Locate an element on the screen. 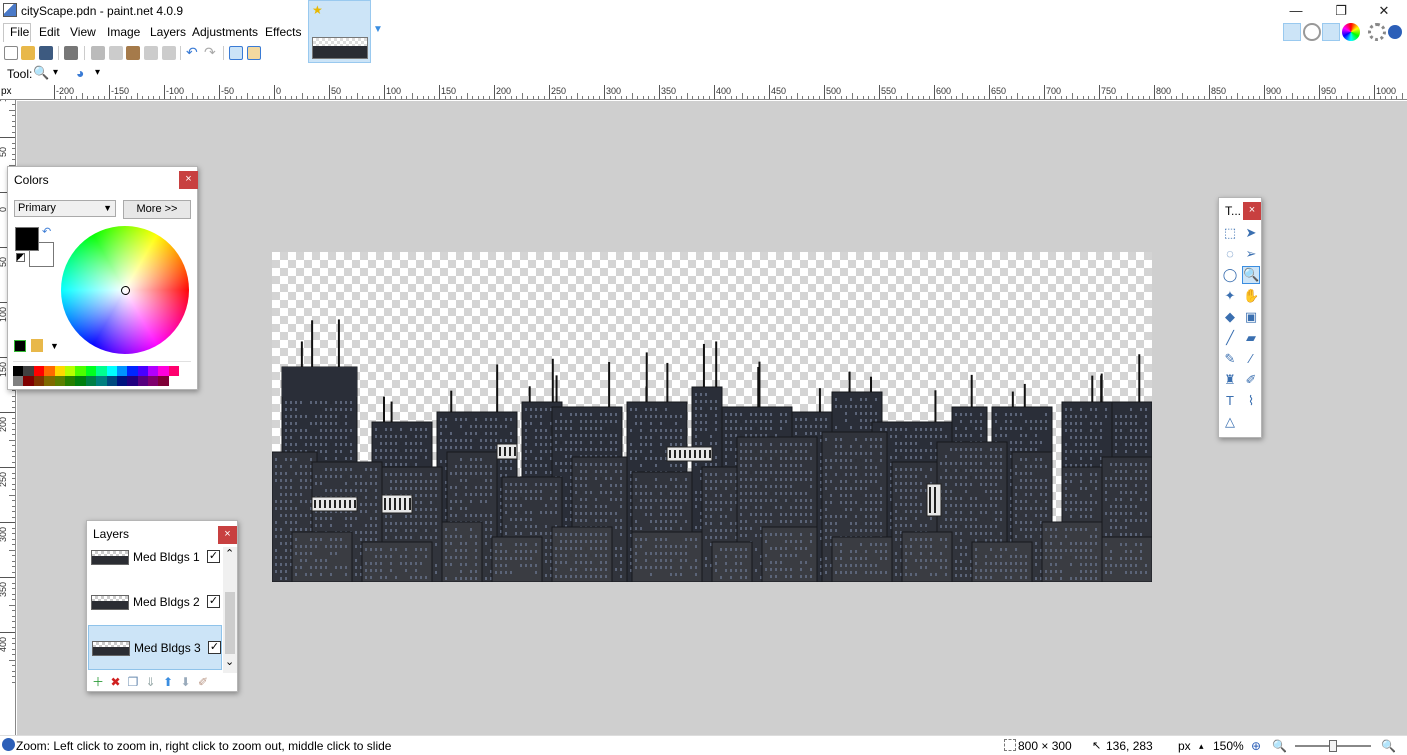  new-image-icon is located at coordinates (11, 53).